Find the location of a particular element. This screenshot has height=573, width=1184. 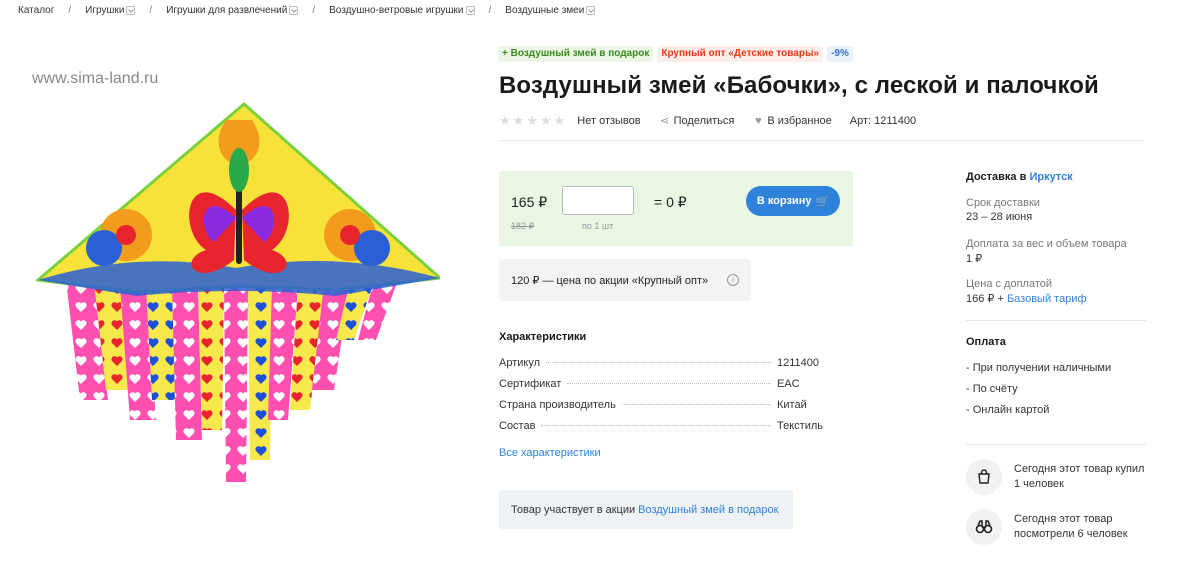

purchases-line-1: Сегодня этот товар купил is located at coordinates (1079, 469).